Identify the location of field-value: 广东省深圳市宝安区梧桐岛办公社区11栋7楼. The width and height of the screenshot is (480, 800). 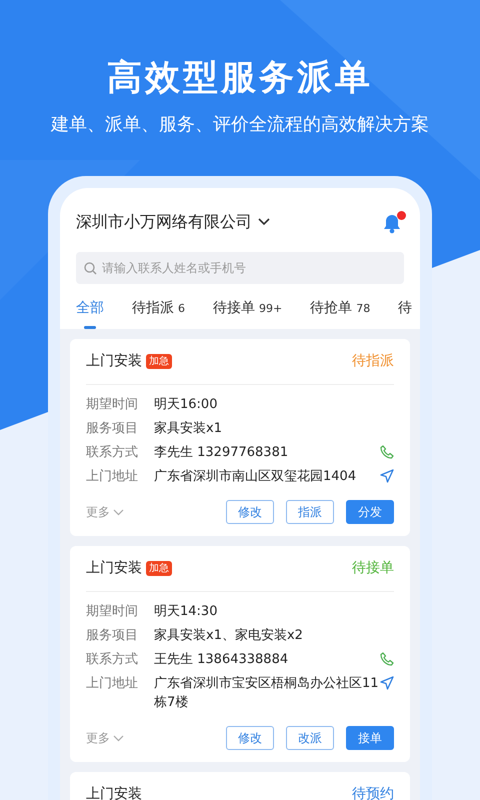
(267, 693).